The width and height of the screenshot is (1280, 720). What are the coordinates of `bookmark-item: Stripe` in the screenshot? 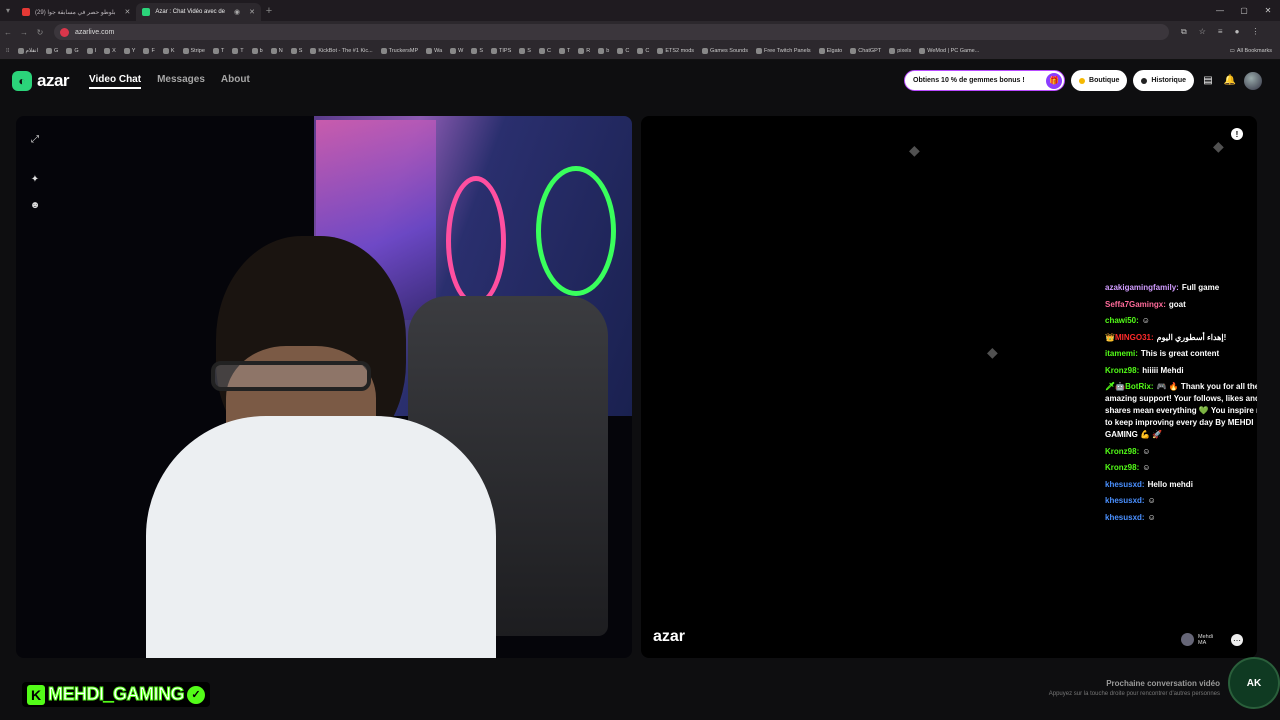 It's located at (193, 51).